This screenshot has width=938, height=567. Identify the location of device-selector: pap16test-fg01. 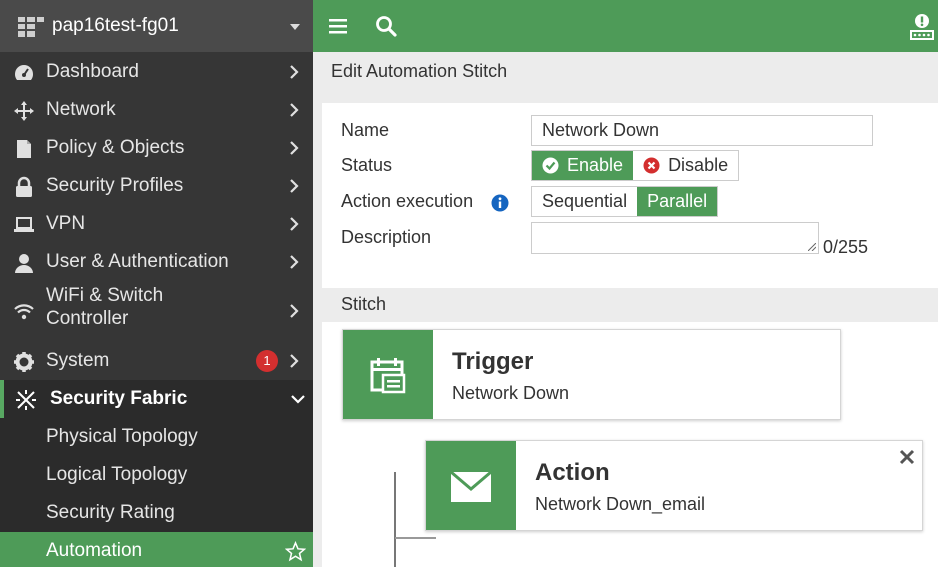
(156, 26).